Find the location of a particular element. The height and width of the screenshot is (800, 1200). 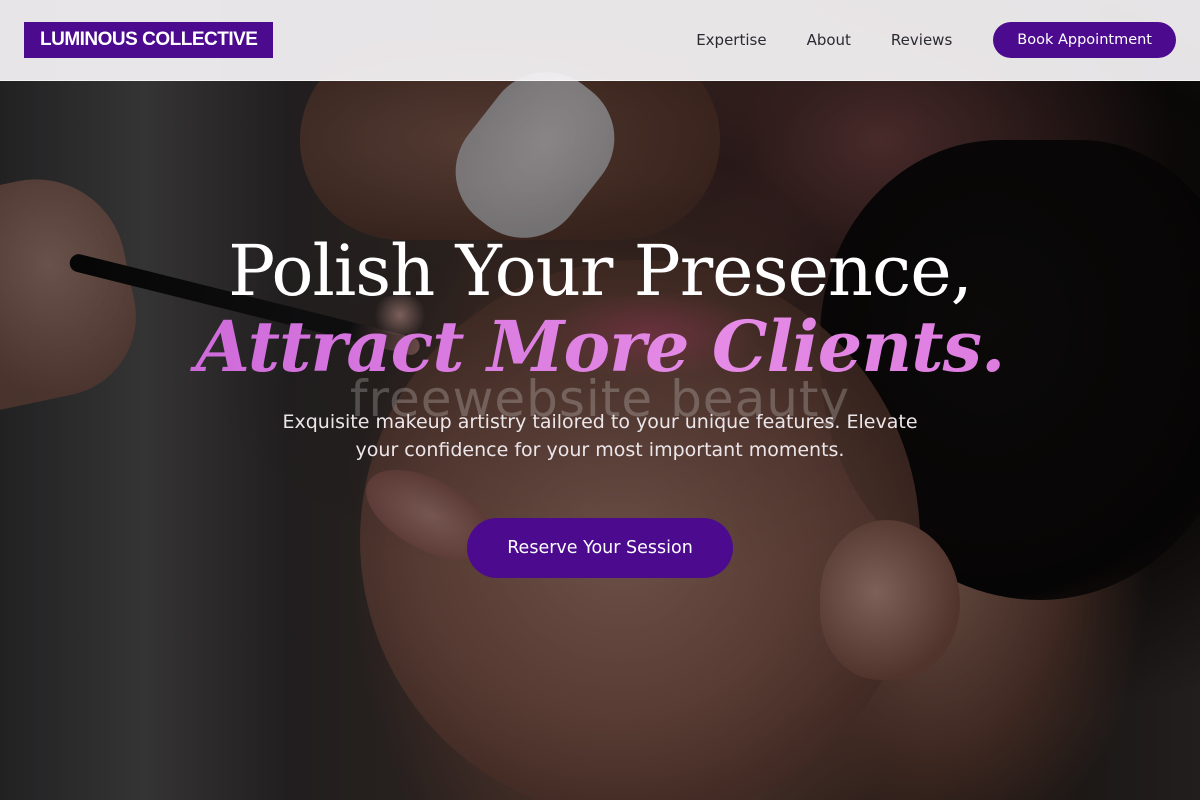

nav-link-reviews: Reviews is located at coordinates (921, 40).